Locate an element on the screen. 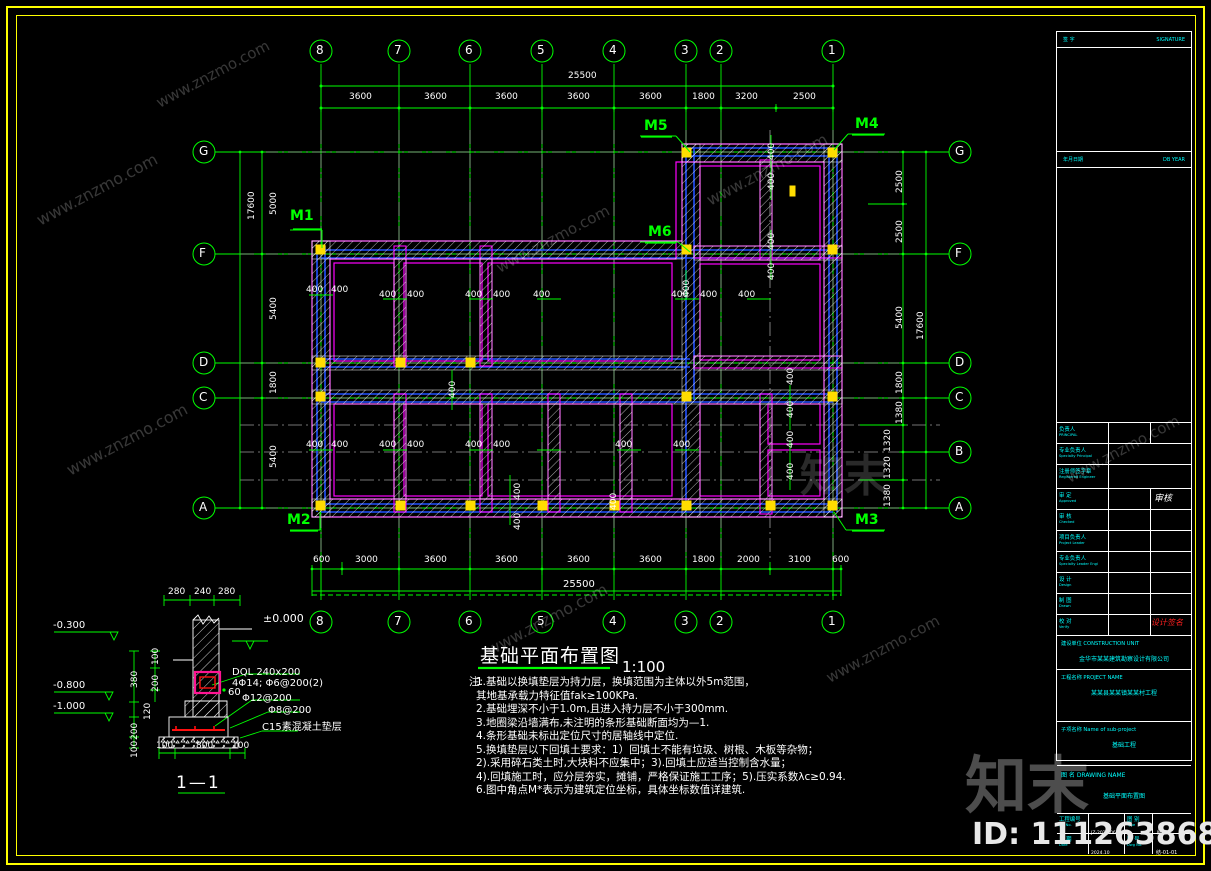 Image resolution: width=1211 pixels, height=871 pixels. callout-m2: M2 is located at coordinates (299, 520).